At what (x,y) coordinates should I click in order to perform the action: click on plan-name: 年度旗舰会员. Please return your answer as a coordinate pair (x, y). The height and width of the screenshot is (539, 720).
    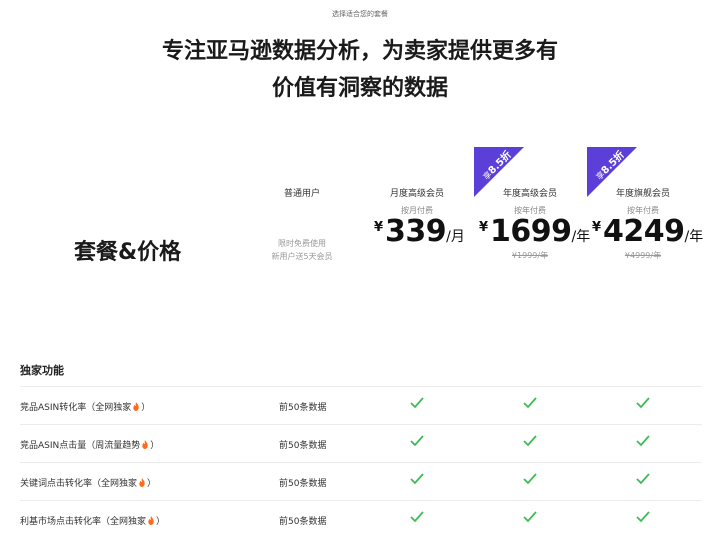
    Looking at the image, I should click on (642, 194).